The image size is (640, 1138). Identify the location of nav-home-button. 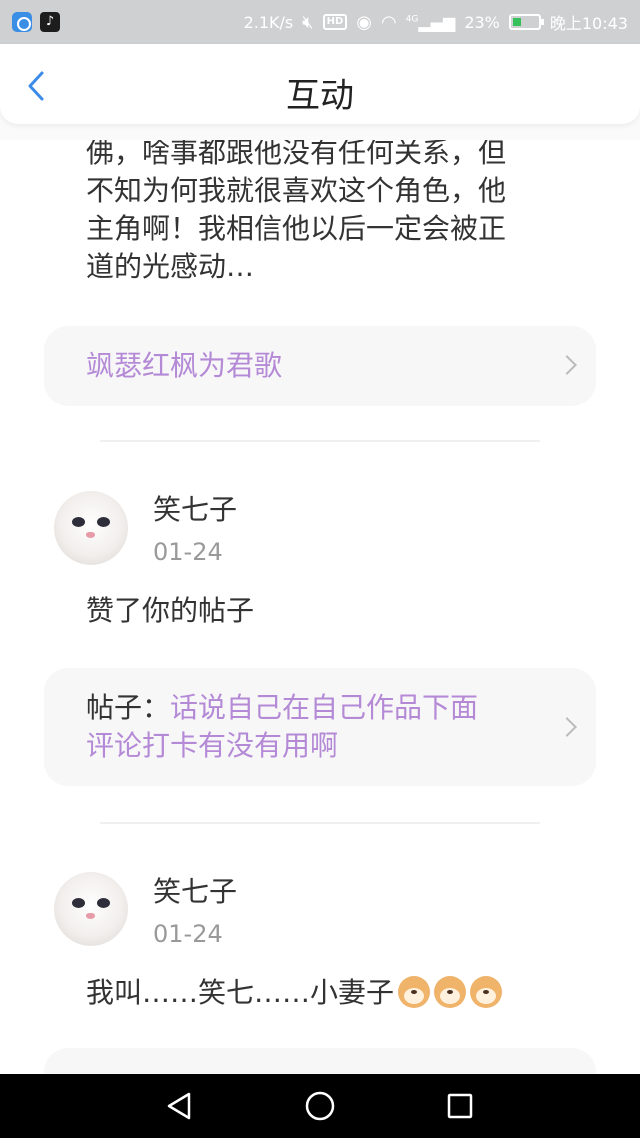
(320, 1106).